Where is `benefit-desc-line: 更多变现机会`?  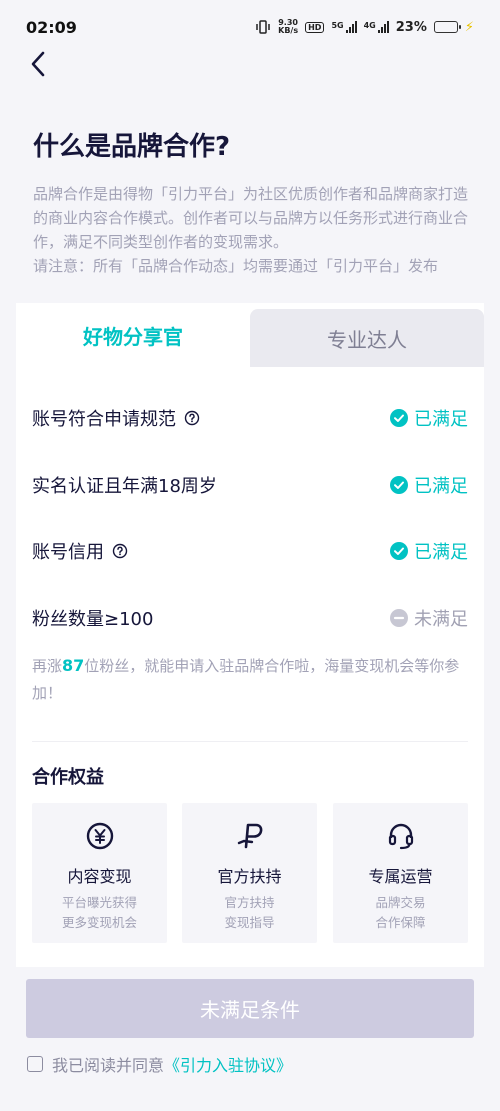 benefit-desc-line: 更多变现机会 is located at coordinates (99, 922).